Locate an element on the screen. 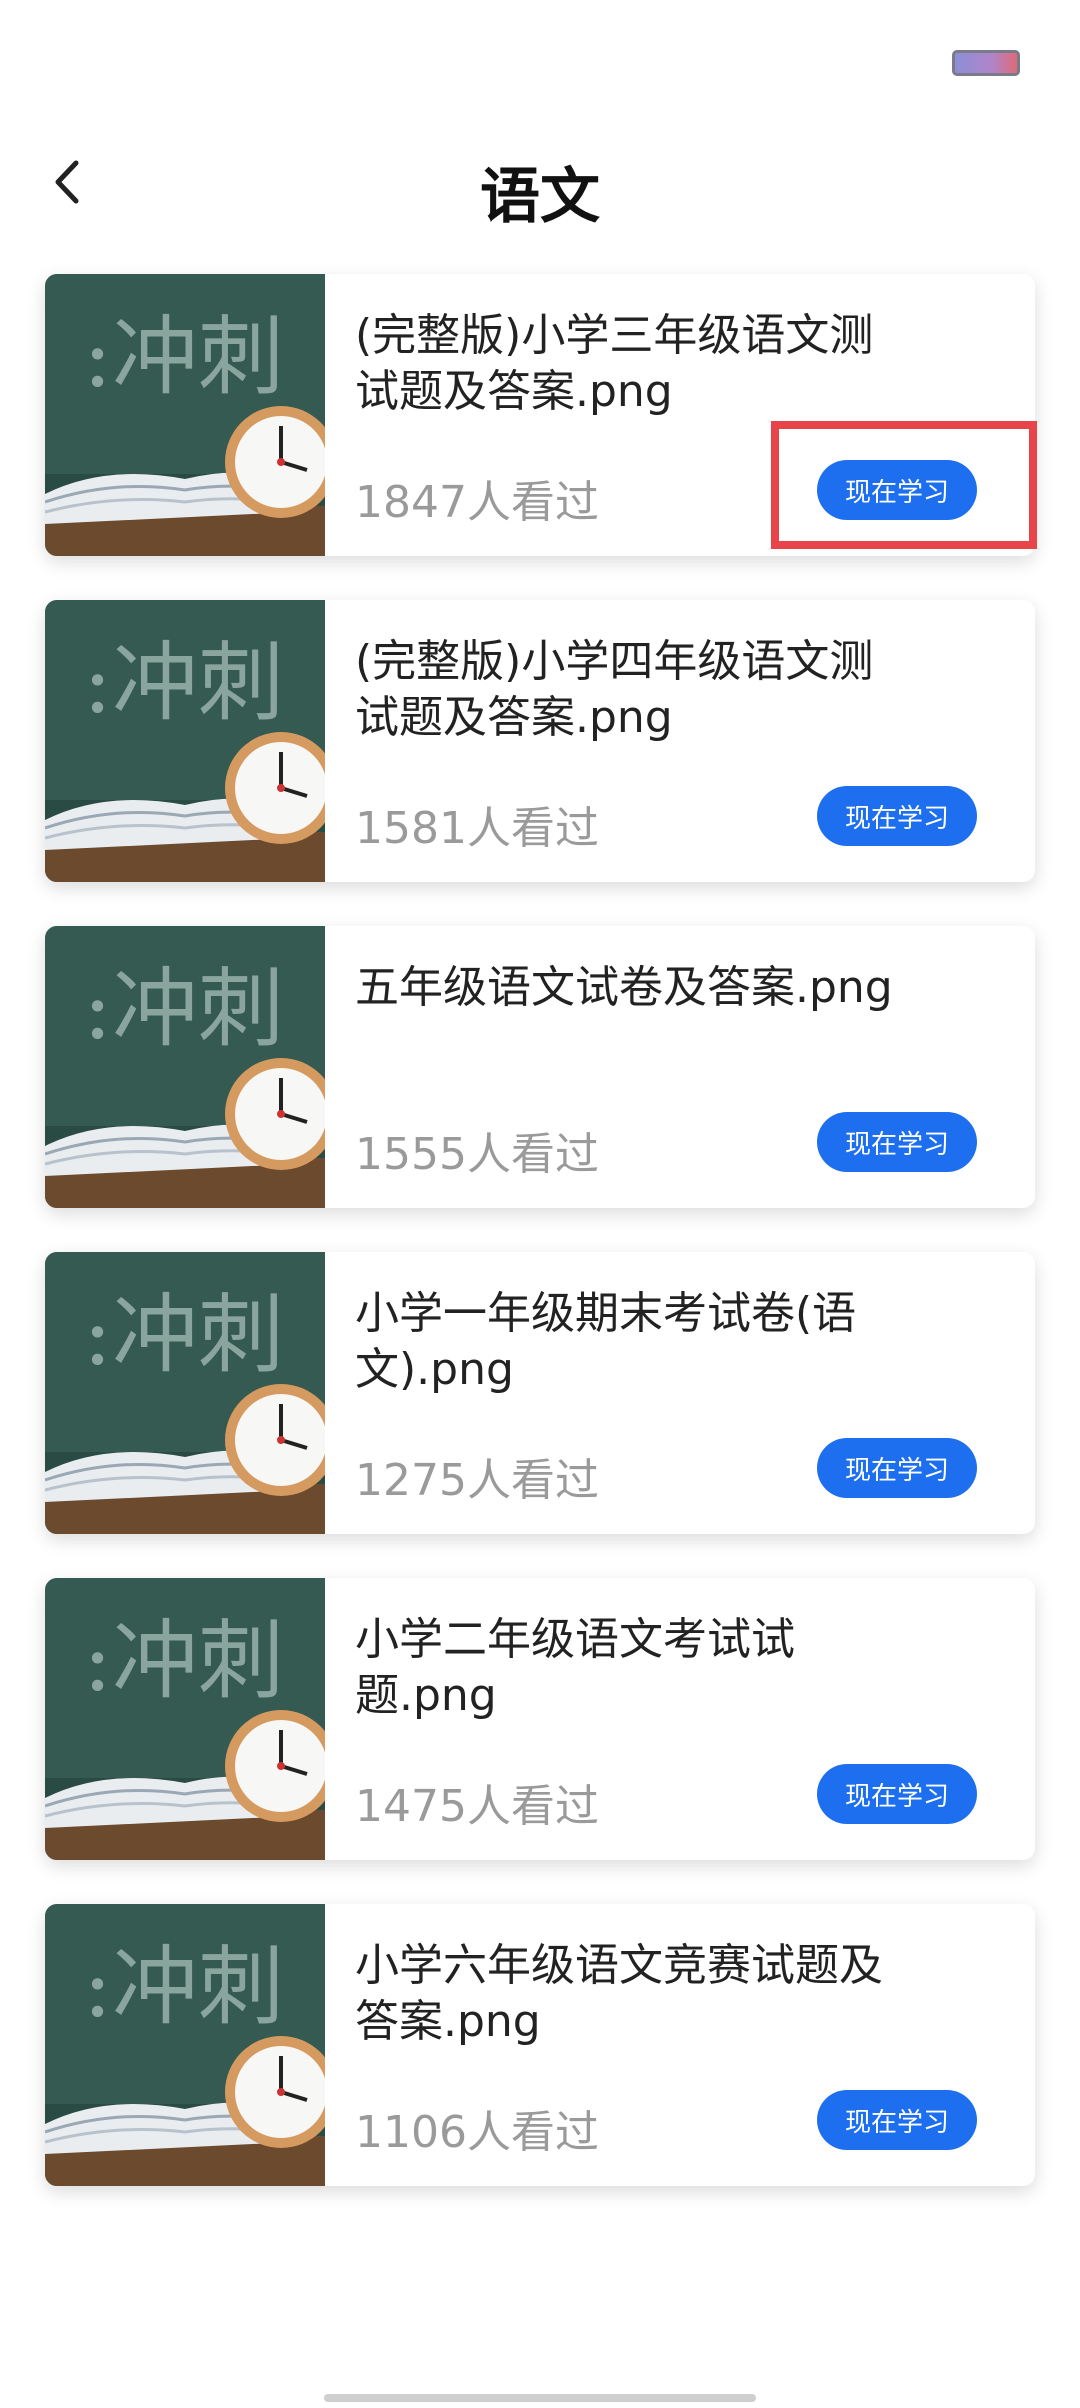  item-title: 五年级语文试卷及答案.png is located at coordinates (624, 987).